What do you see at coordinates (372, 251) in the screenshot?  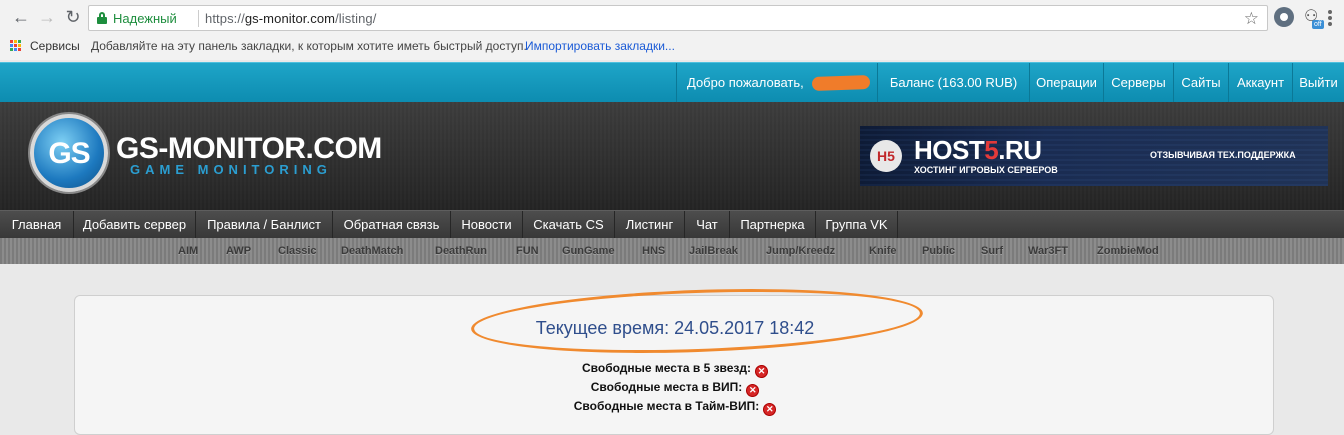 I see `category-deathmatch: DeathMatch` at bounding box center [372, 251].